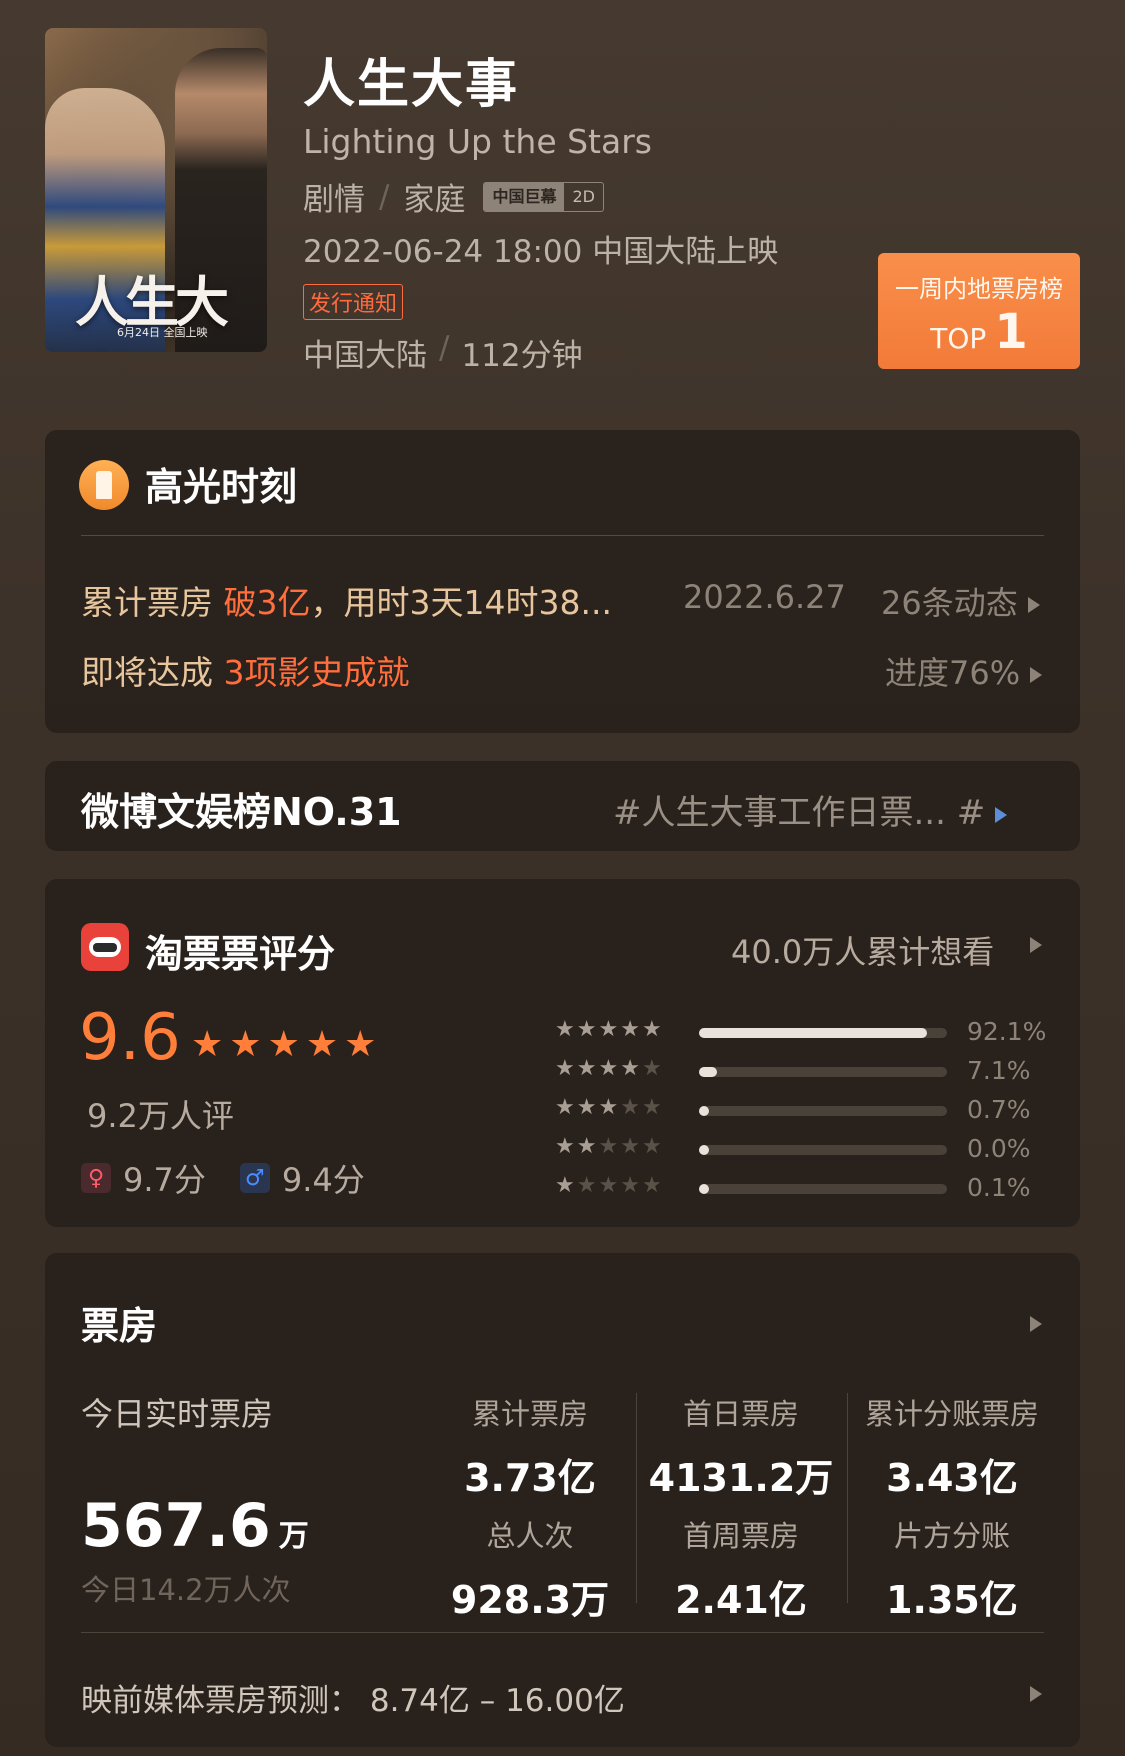 This screenshot has height=1756, width=1125. I want to click on highlight-dynamics-link: 26条动态, so click(960, 601).